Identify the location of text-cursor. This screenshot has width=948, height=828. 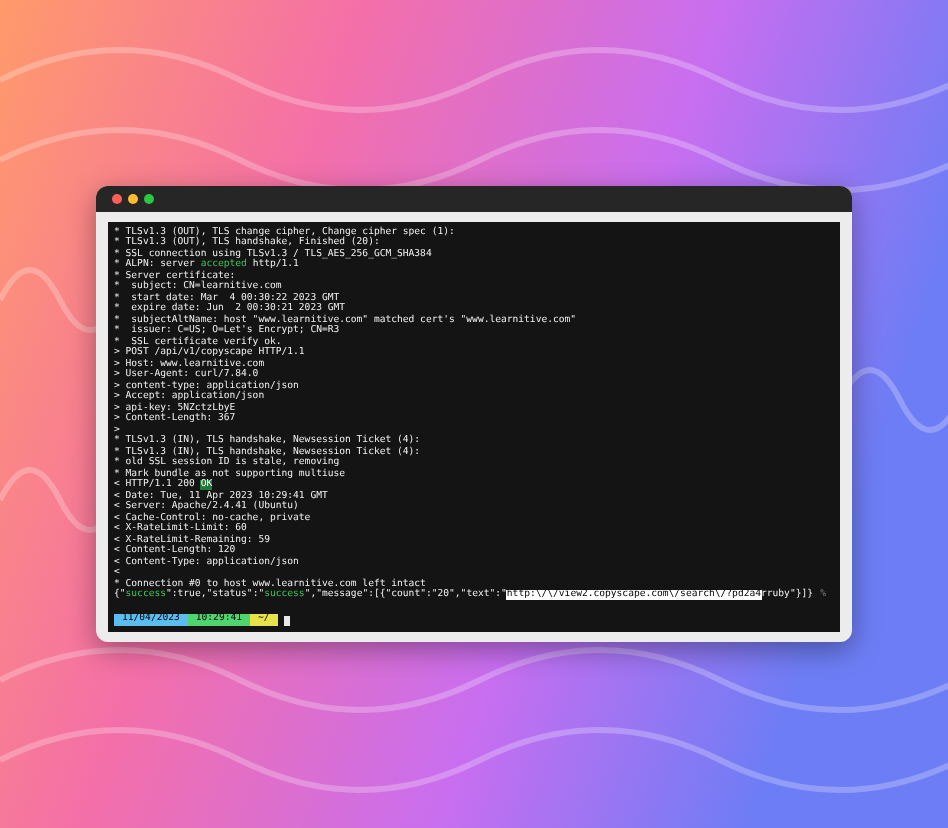
(286, 620).